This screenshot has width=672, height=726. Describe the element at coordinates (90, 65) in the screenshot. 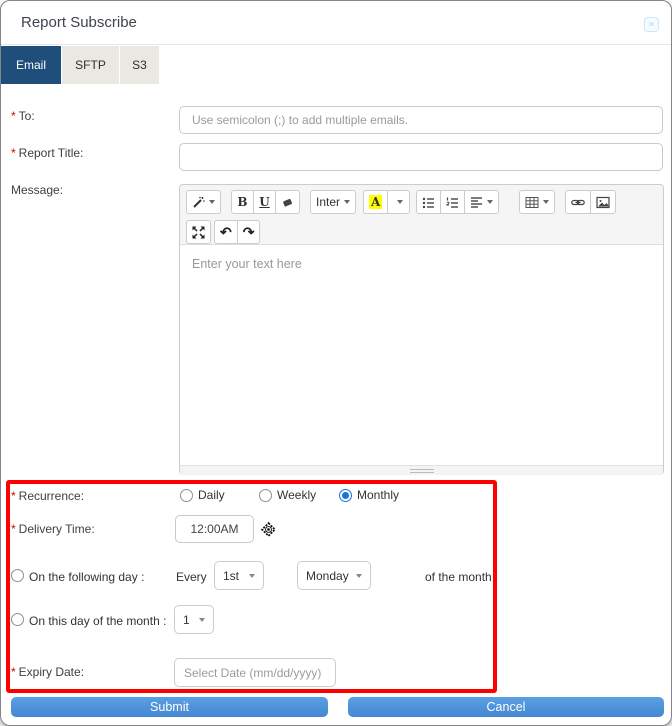

I see `tab-sftp: SFTP` at that location.